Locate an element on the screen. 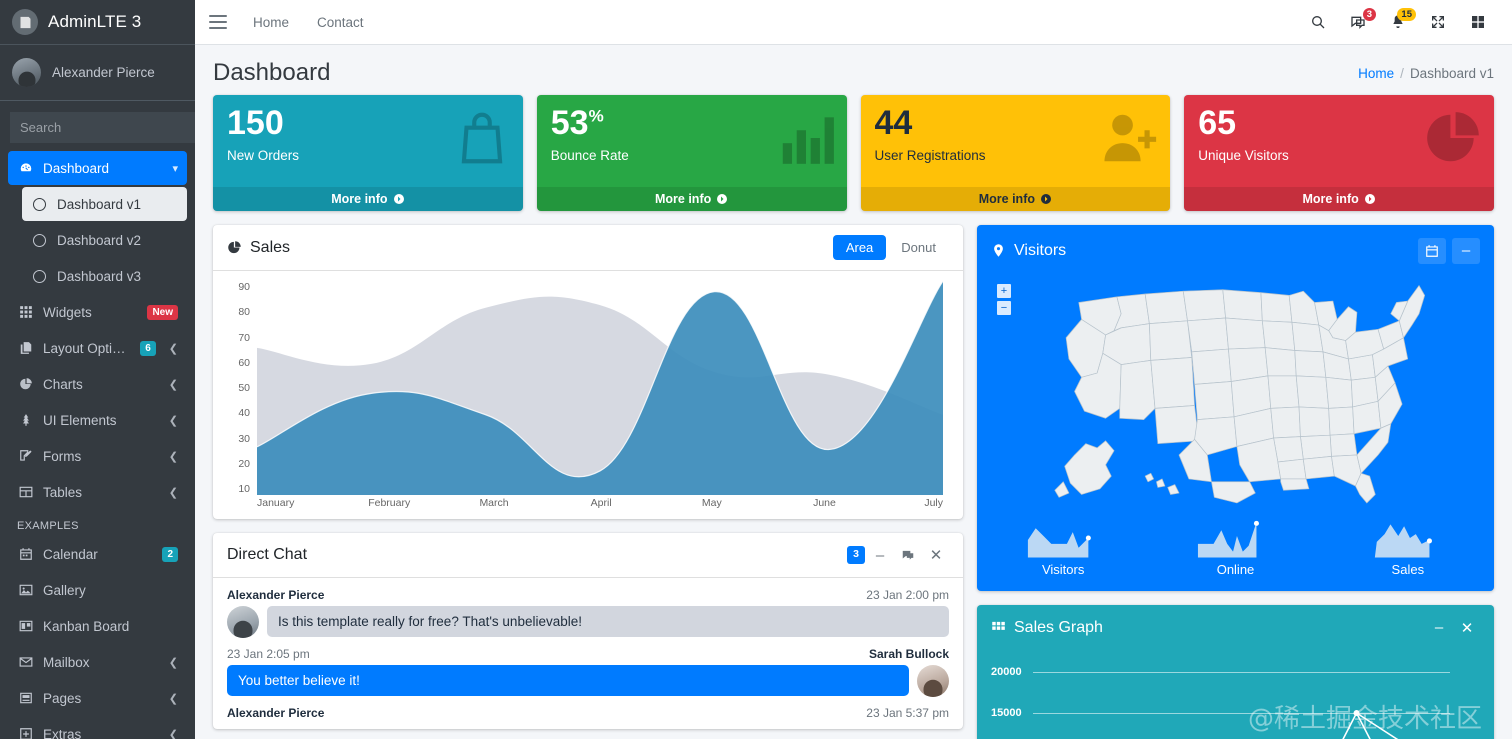 The height and width of the screenshot is (739, 1512). brand: AdminLTE 3 is located at coordinates (97, 22).